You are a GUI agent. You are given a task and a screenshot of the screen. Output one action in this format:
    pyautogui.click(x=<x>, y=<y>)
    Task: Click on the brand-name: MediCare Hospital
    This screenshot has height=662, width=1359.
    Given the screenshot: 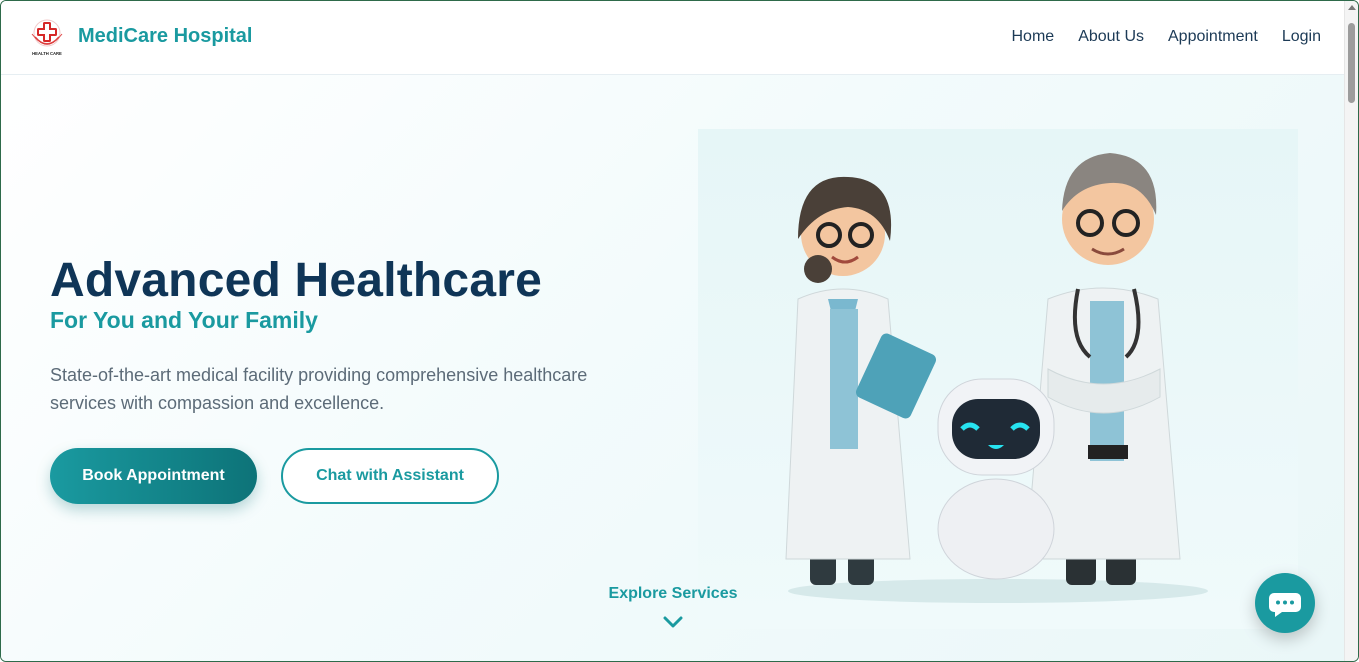 What is the action you would take?
    pyautogui.click(x=165, y=36)
    